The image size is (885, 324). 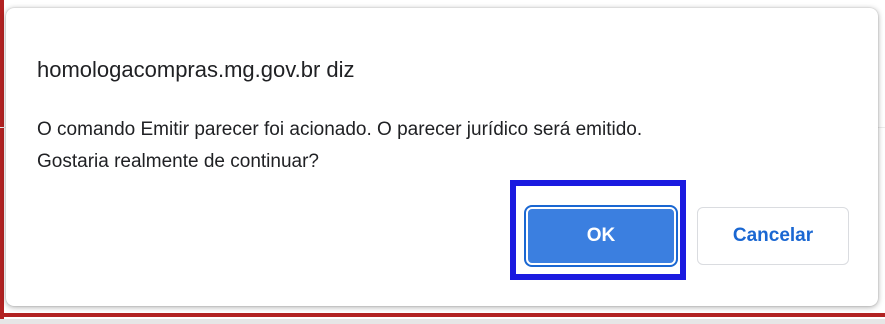 I want to click on cancel-button: Cancelar, so click(x=773, y=236).